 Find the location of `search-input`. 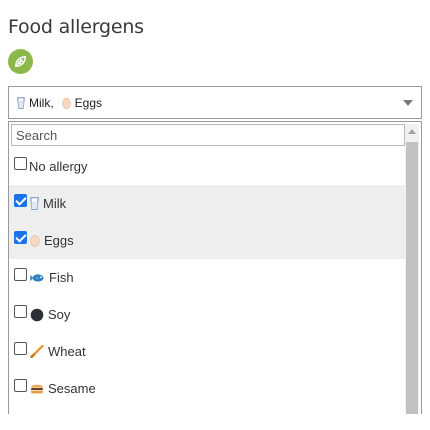

search-input is located at coordinates (208, 135).